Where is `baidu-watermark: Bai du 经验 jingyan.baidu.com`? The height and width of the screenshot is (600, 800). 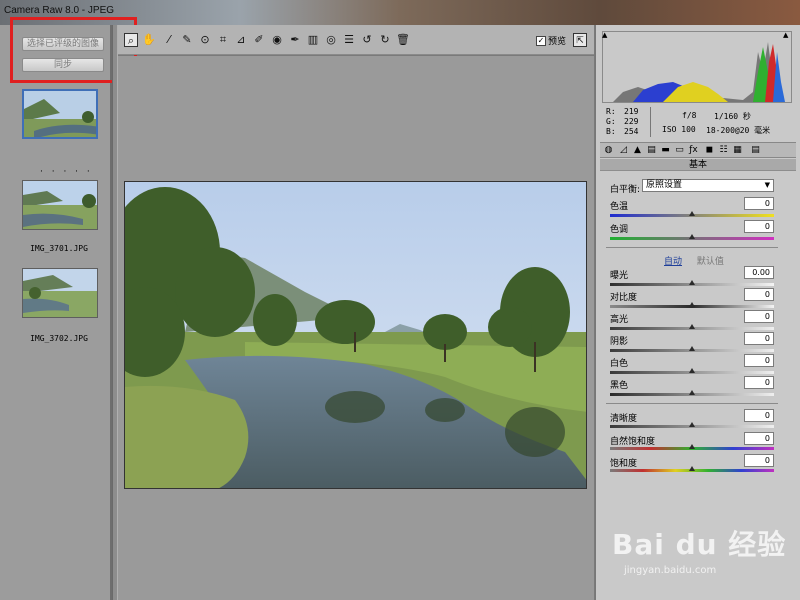 baidu-watermark: Bai du 经验 jingyan.baidu.com is located at coordinates (699, 549).